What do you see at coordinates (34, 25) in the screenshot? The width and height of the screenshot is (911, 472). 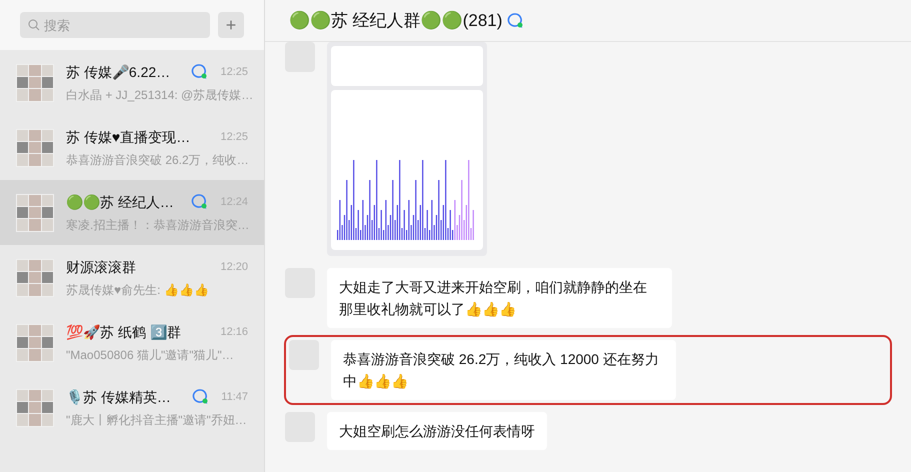 I see `search-icon` at bounding box center [34, 25].